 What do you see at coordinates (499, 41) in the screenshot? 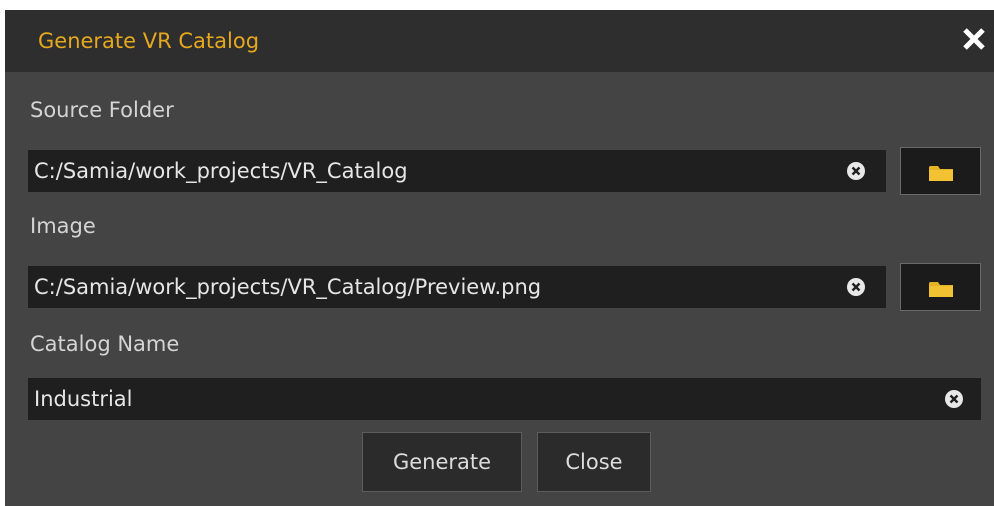
I see `dialog-titlebar: Generate VR Catalog` at bounding box center [499, 41].